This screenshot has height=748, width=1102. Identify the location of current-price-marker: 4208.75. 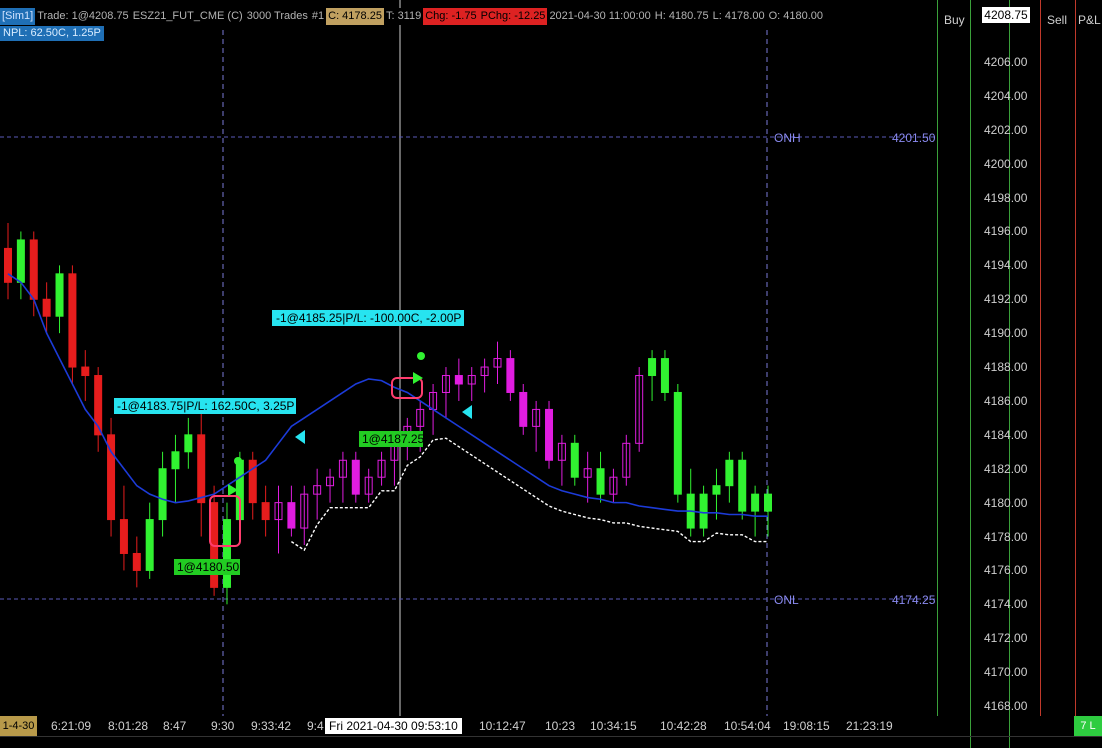
(1006, 15).